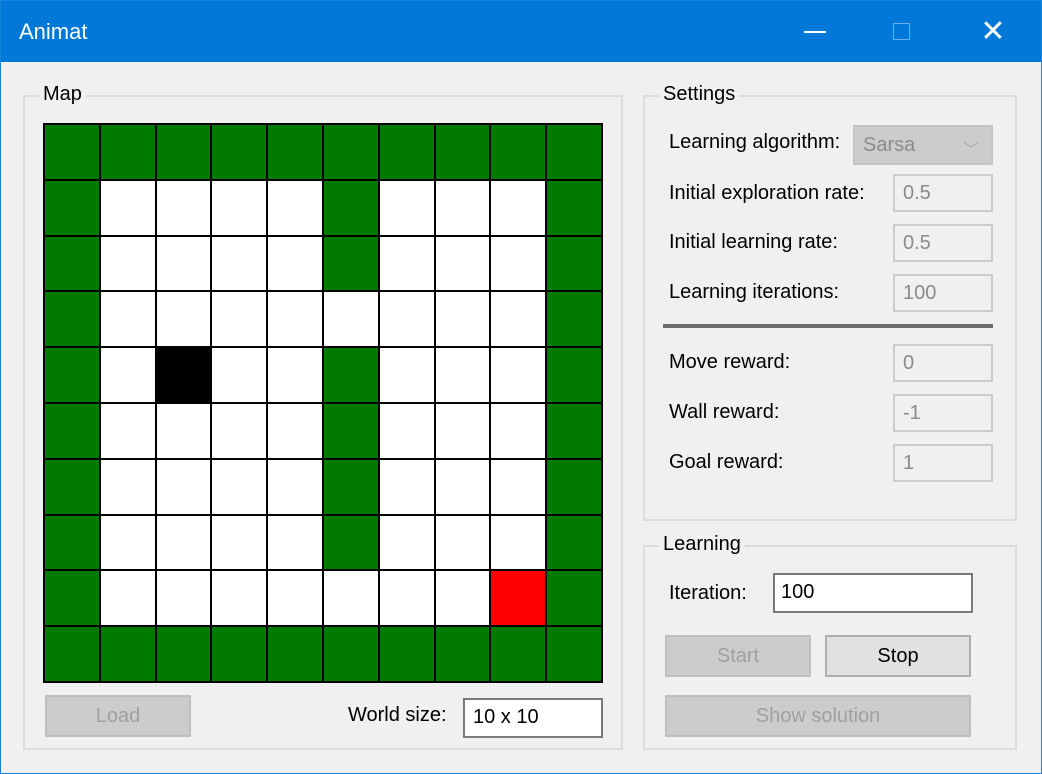 The height and width of the screenshot is (774, 1042). What do you see at coordinates (901, 31) in the screenshot?
I see `maximize-button` at bounding box center [901, 31].